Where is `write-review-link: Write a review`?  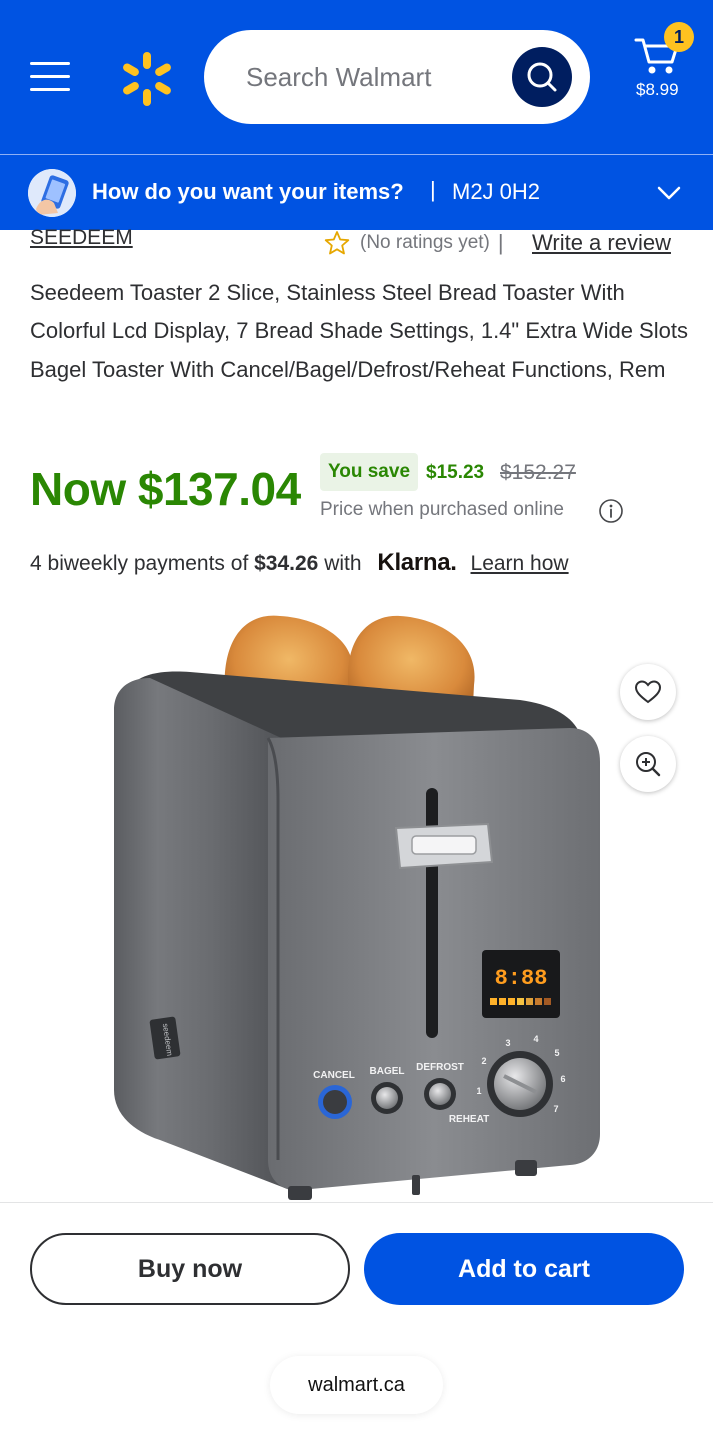
write-review-link: Write a review is located at coordinates (601, 243).